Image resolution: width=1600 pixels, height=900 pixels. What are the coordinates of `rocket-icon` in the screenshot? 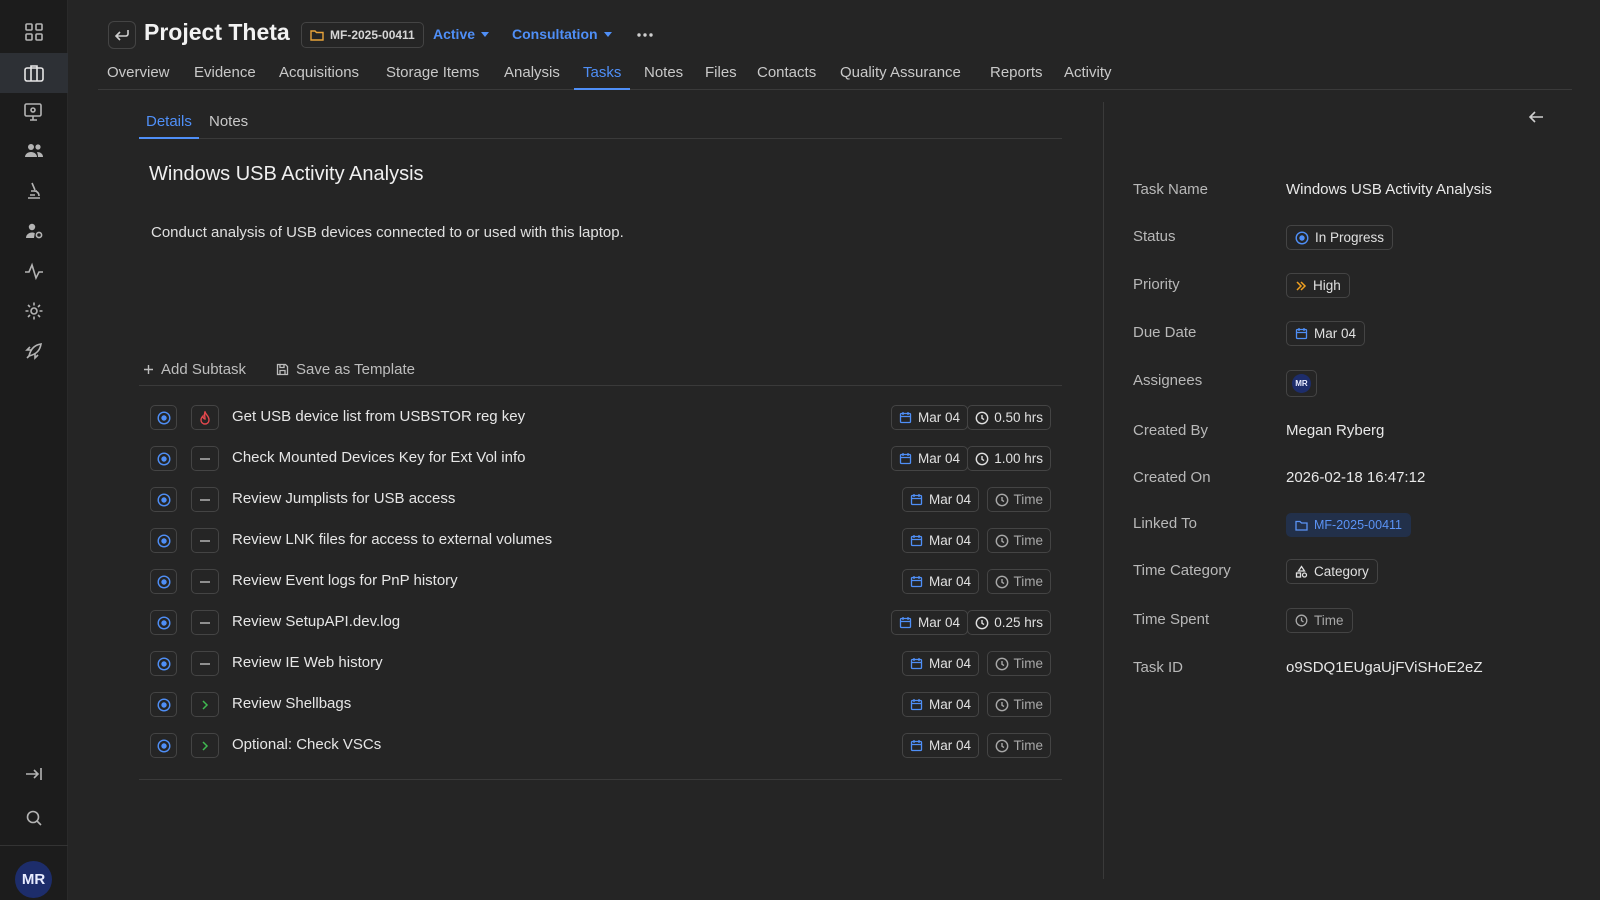 It's located at (34, 351).